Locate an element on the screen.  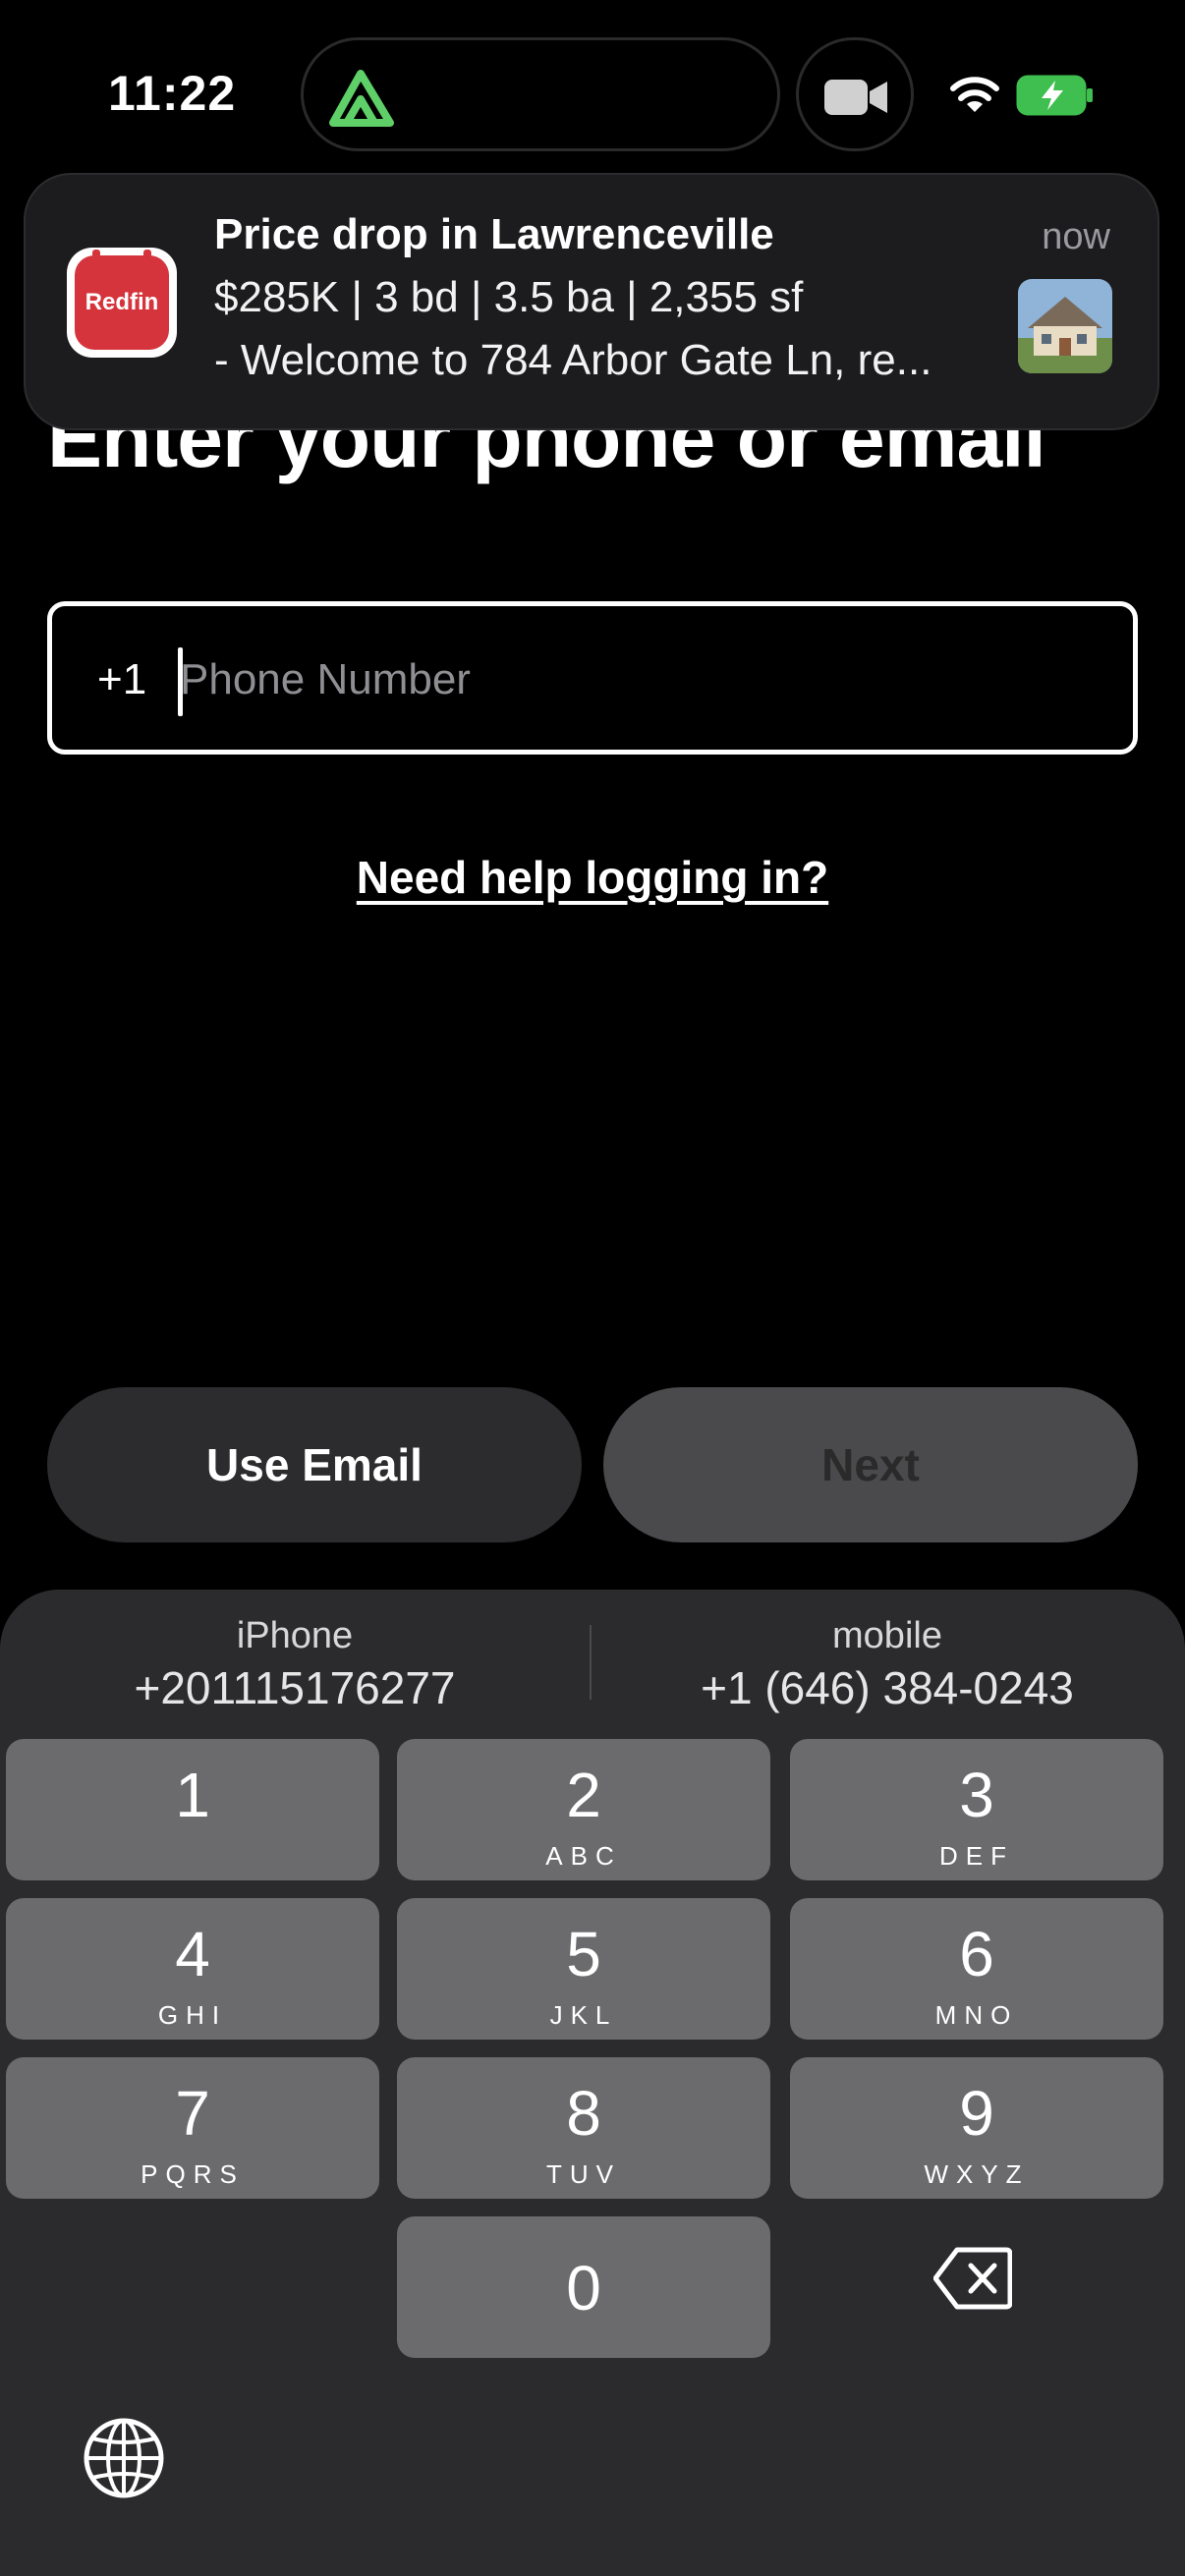
key-digit: 5 is located at coordinates (583, 1954).